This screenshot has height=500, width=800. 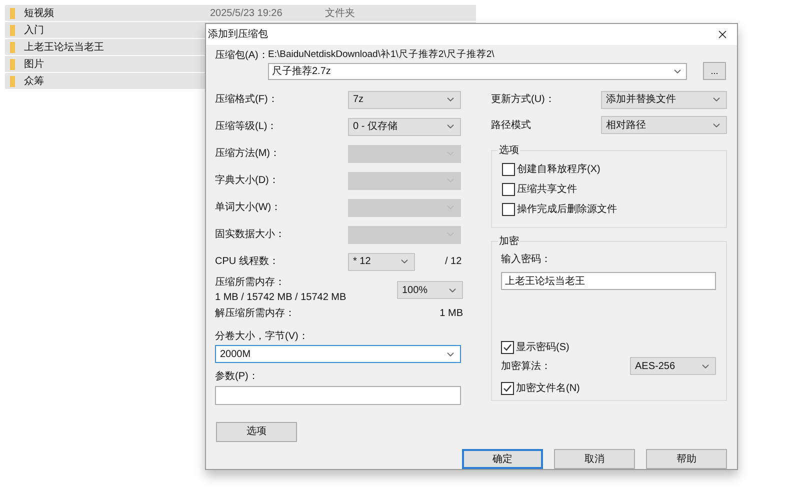 What do you see at coordinates (247, 261) in the screenshot?
I see `field-label: CPU 线程数：` at bounding box center [247, 261].